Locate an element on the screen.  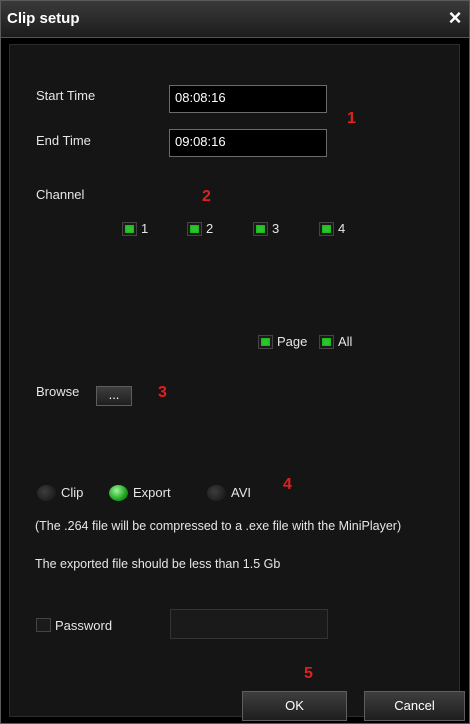
export-radio is located at coordinates (118, 493).